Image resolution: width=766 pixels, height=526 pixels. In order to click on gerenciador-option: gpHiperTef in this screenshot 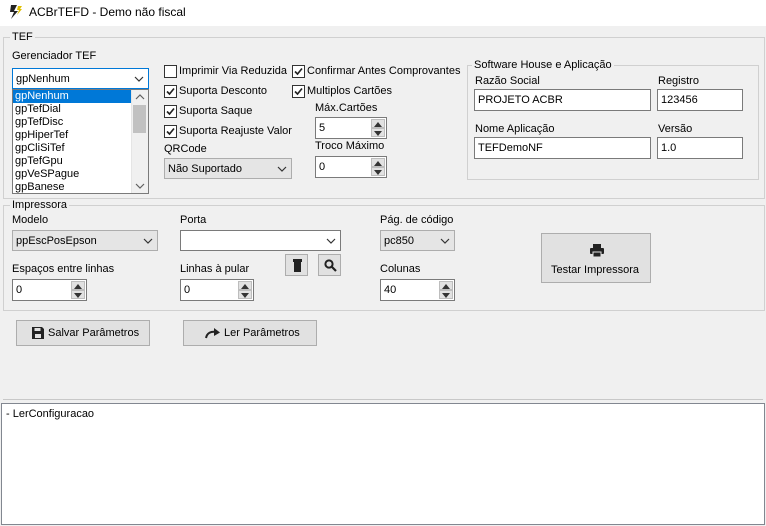, I will do `click(72, 135)`.